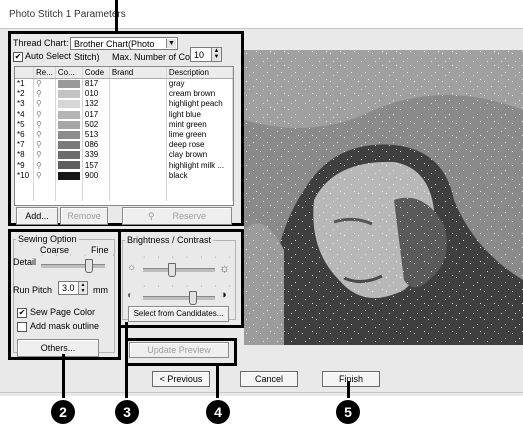  Describe the element at coordinates (124, 104) in the screenshot. I see `table-row: *3 ⚲ 132 highlight peach` at that location.